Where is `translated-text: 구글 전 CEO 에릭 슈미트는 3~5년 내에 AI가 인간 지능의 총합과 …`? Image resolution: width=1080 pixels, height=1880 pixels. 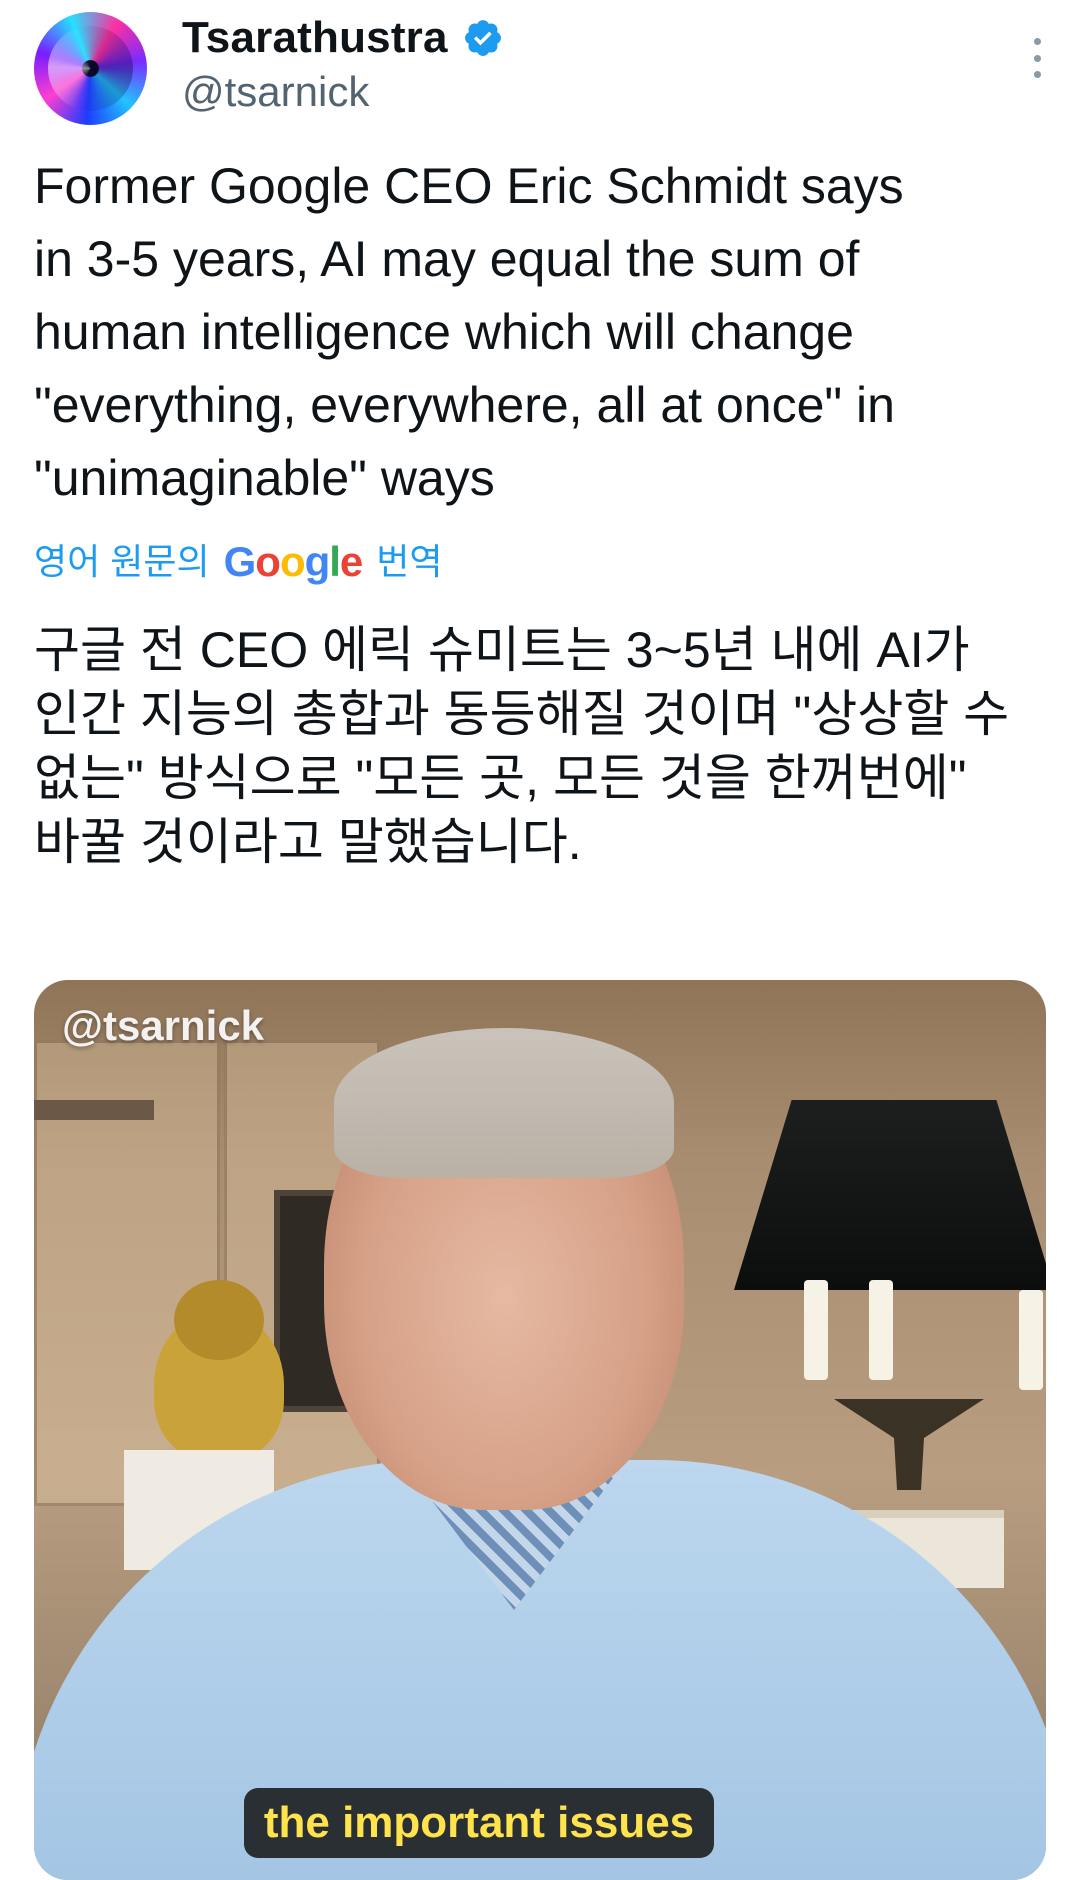 translated-text: 구글 전 CEO 에릭 슈미트는 3~5년 내에 AI가 인간 지능의 총합과 … is located at coordinates (522, 746).